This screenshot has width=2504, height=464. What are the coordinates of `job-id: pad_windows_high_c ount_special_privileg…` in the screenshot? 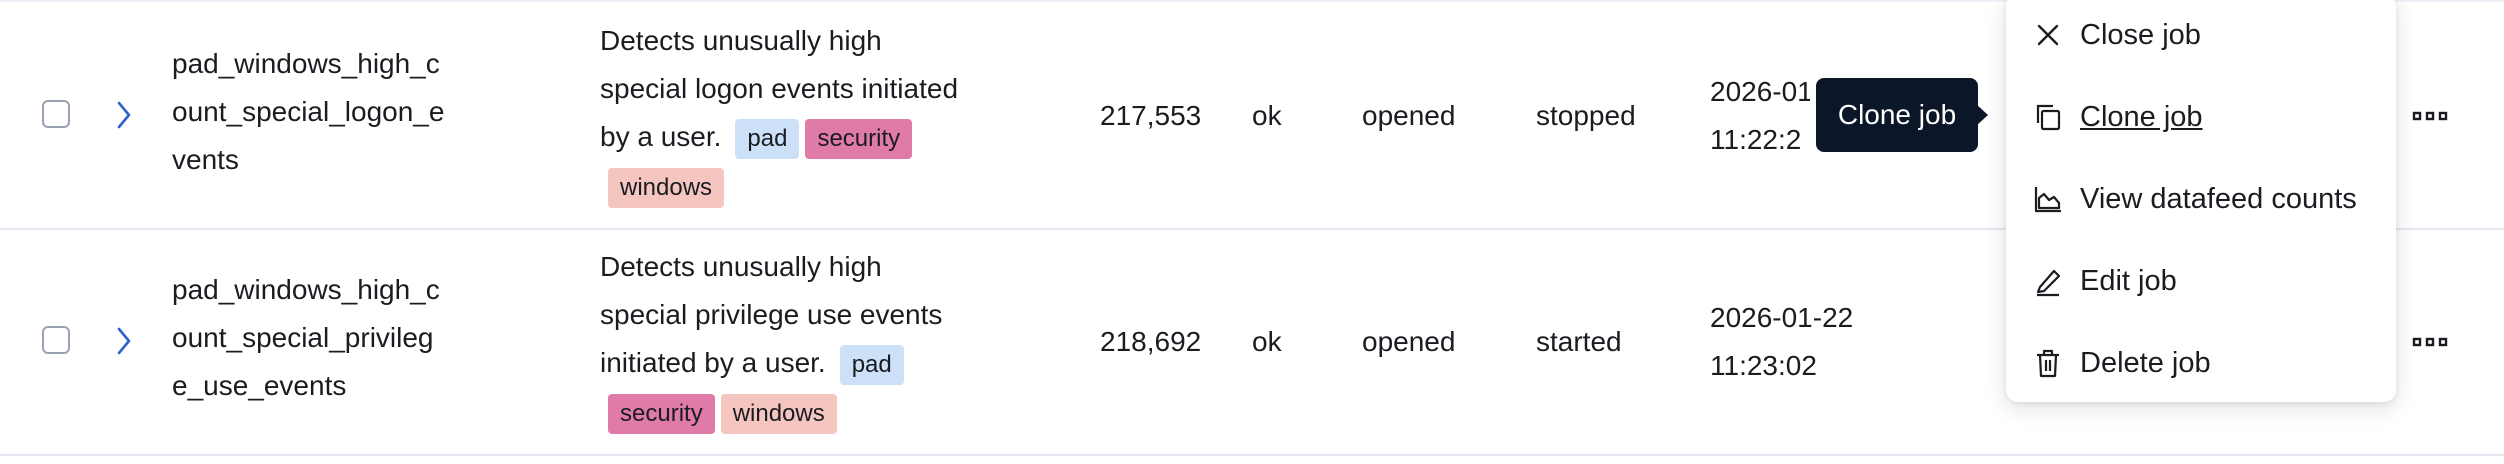 It's located at (327, 338).